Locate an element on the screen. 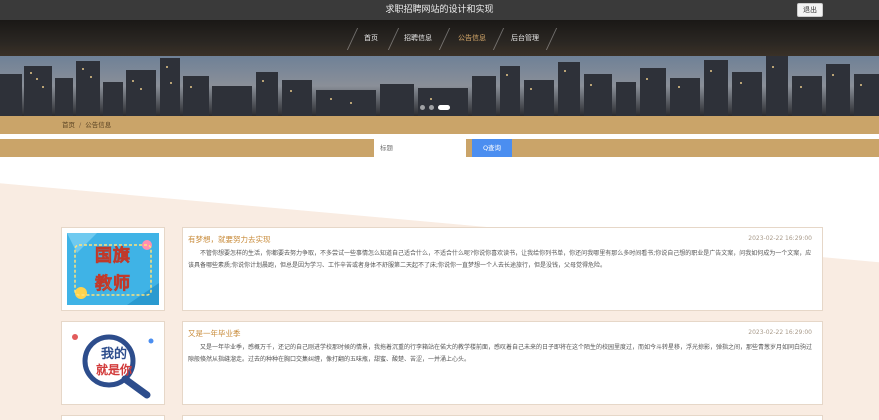 The height and width of the screenshot is (420, 879). thumbnail-text-line1: 我的 is located at coordinates (113, 354).